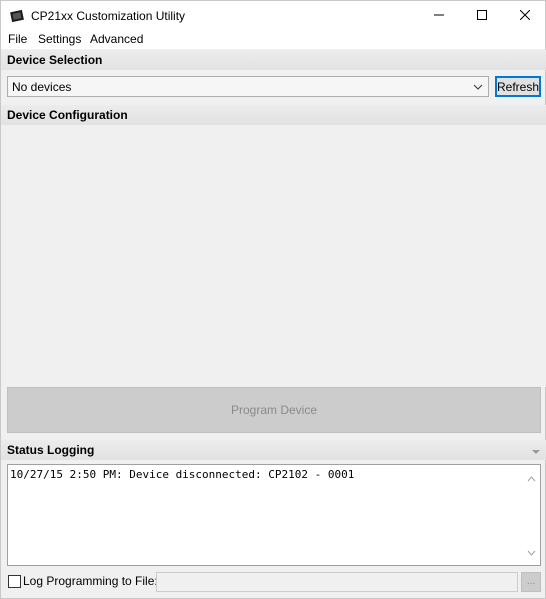  What do you see at coordinates (17, 16) in the screenshot?
I see `chip-app-icon` at bounding box center [17, 16].